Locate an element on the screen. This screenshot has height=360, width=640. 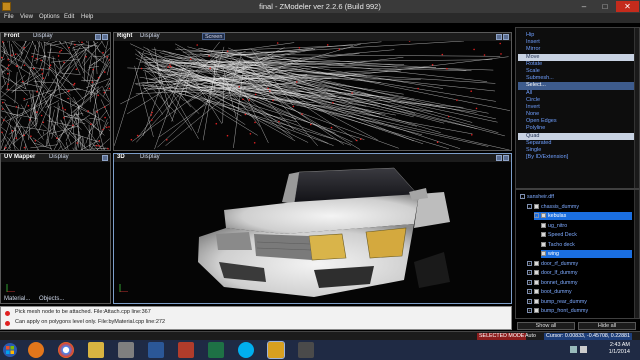
powerpoint-icon is located at coordinates (186, 350).